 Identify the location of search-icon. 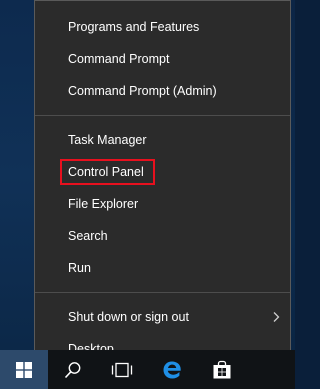
(72, 369).